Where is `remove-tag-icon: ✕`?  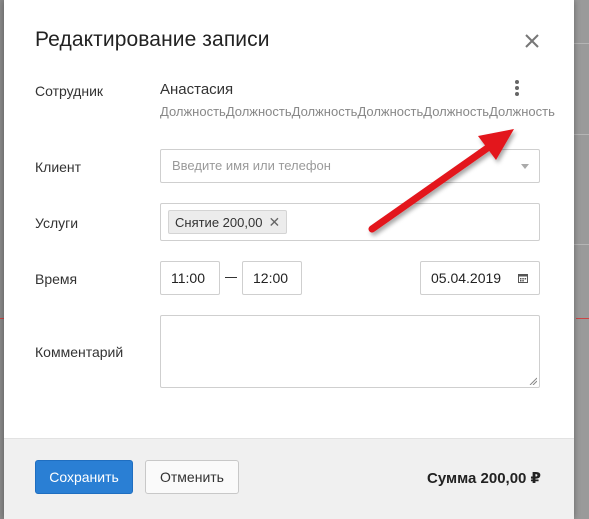 remove-tag-icon: ✕ is located at coordinates (274, 222).